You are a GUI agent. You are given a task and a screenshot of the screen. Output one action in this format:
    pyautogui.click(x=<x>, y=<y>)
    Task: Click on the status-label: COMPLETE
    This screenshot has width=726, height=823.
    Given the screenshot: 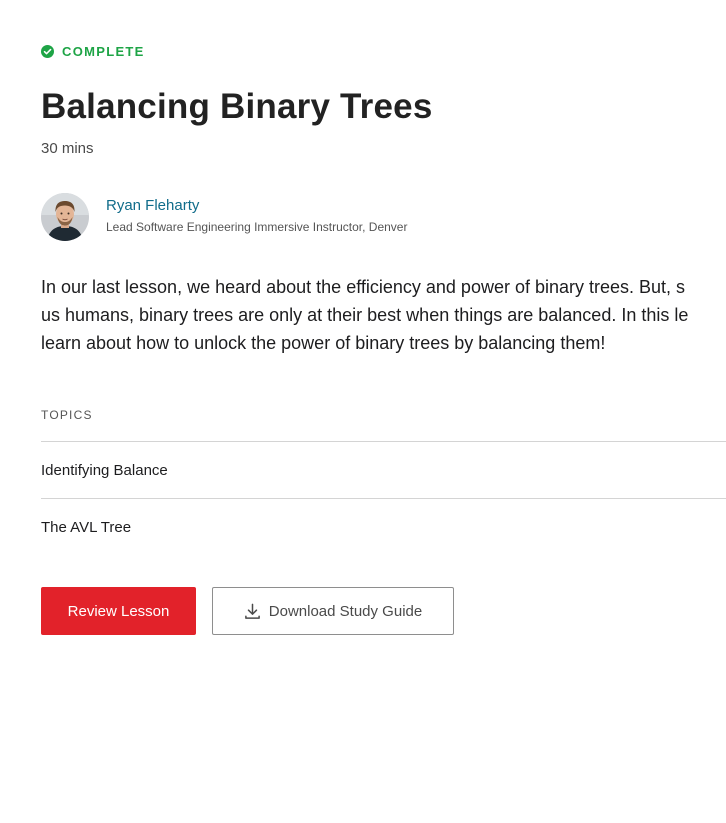 What is the action you would take?
    pyautogui.click(x=103, y=51)
    